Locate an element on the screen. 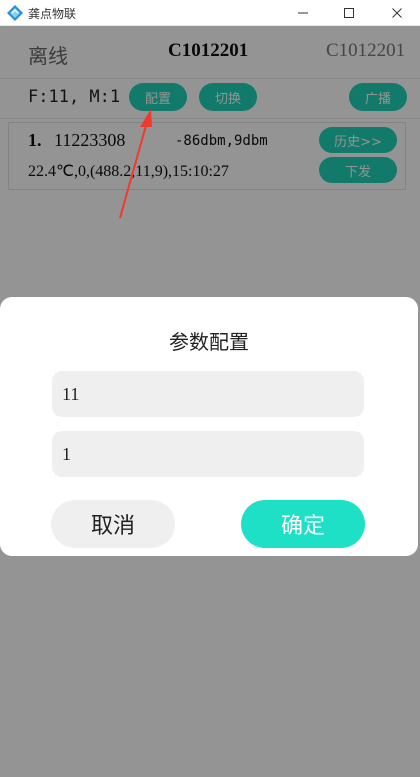  f-value-input is located at coordinates (208, 394).